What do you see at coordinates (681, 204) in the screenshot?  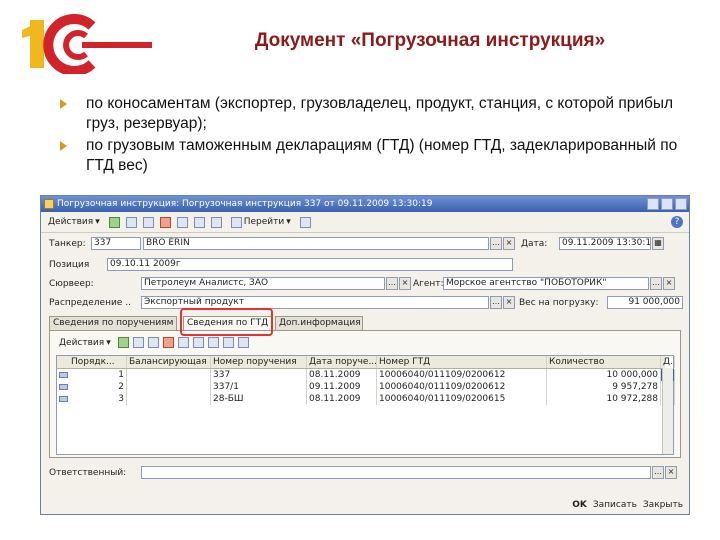 I see `close-window-button` at bounding box center [681, 204].